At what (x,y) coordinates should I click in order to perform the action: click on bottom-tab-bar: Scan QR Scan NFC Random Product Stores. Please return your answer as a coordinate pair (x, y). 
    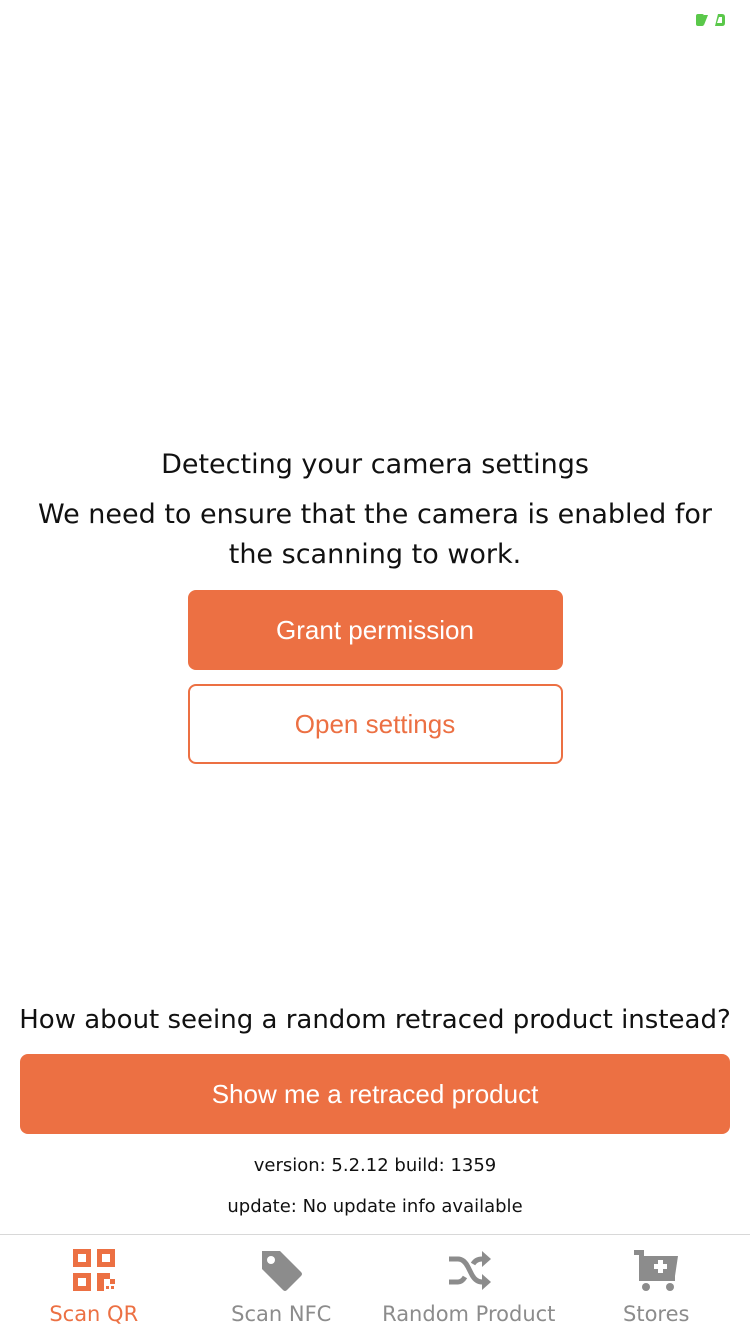
    Looking at the image, I should click on (375, 1284).